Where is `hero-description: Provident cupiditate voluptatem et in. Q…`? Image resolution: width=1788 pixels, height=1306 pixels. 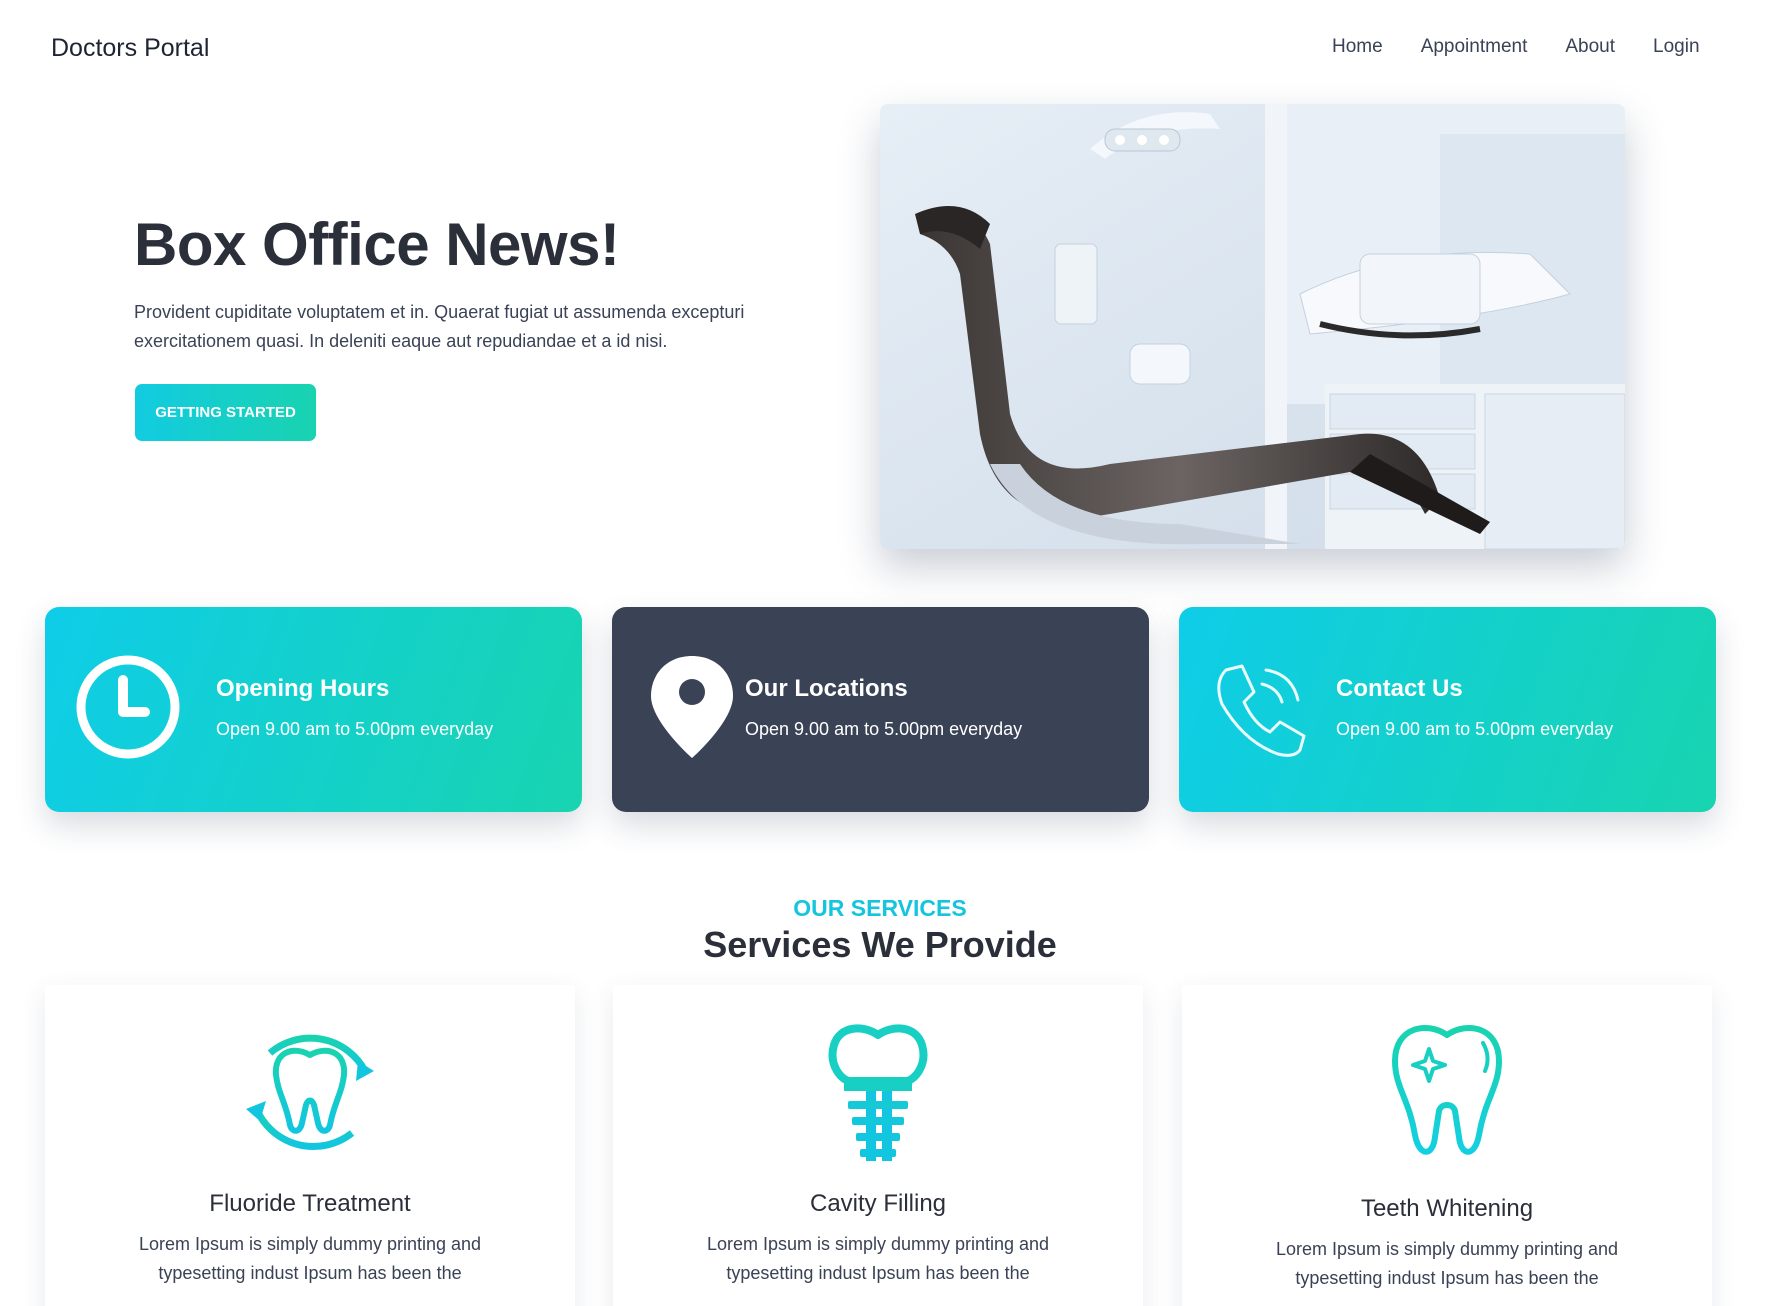
hero-description: Provident cupiditate voluptatem et in. Q… is located at coordinates (439, 326).